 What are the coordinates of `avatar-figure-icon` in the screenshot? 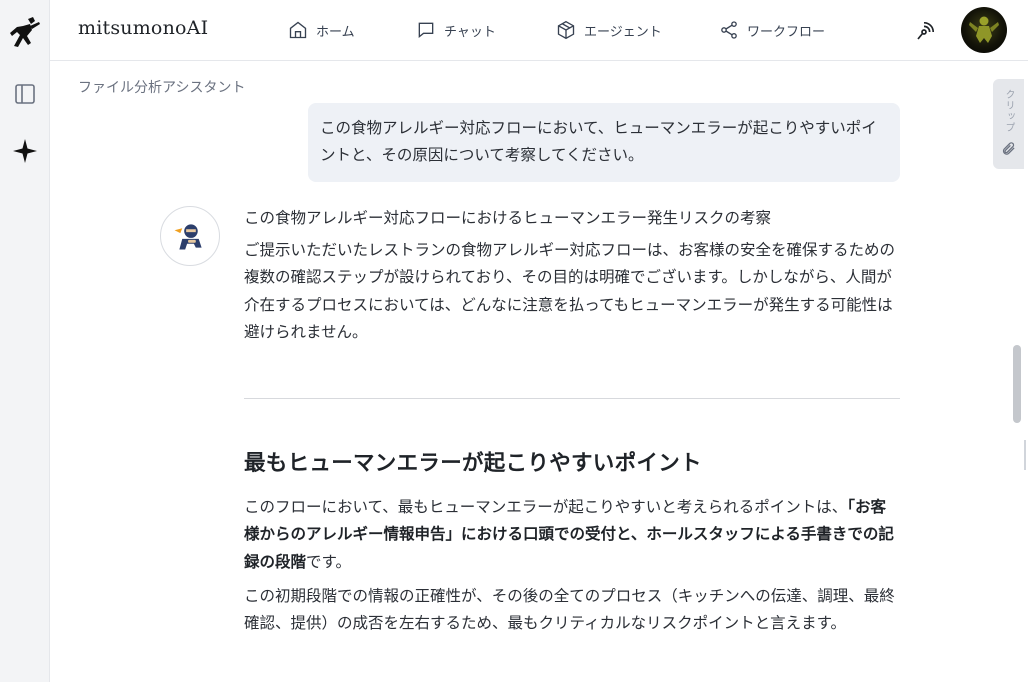 It's located at (984, 29).